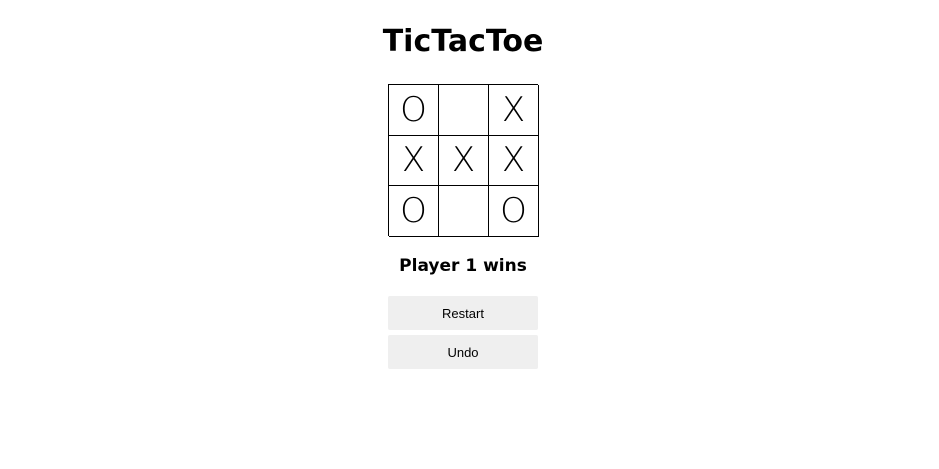 The height and width of the screenshot is (469, 939). What do you see at coordinates (463, 41) in the screenshot?
I see `page-title: TicTacToe` at bounding box center [463, 41].